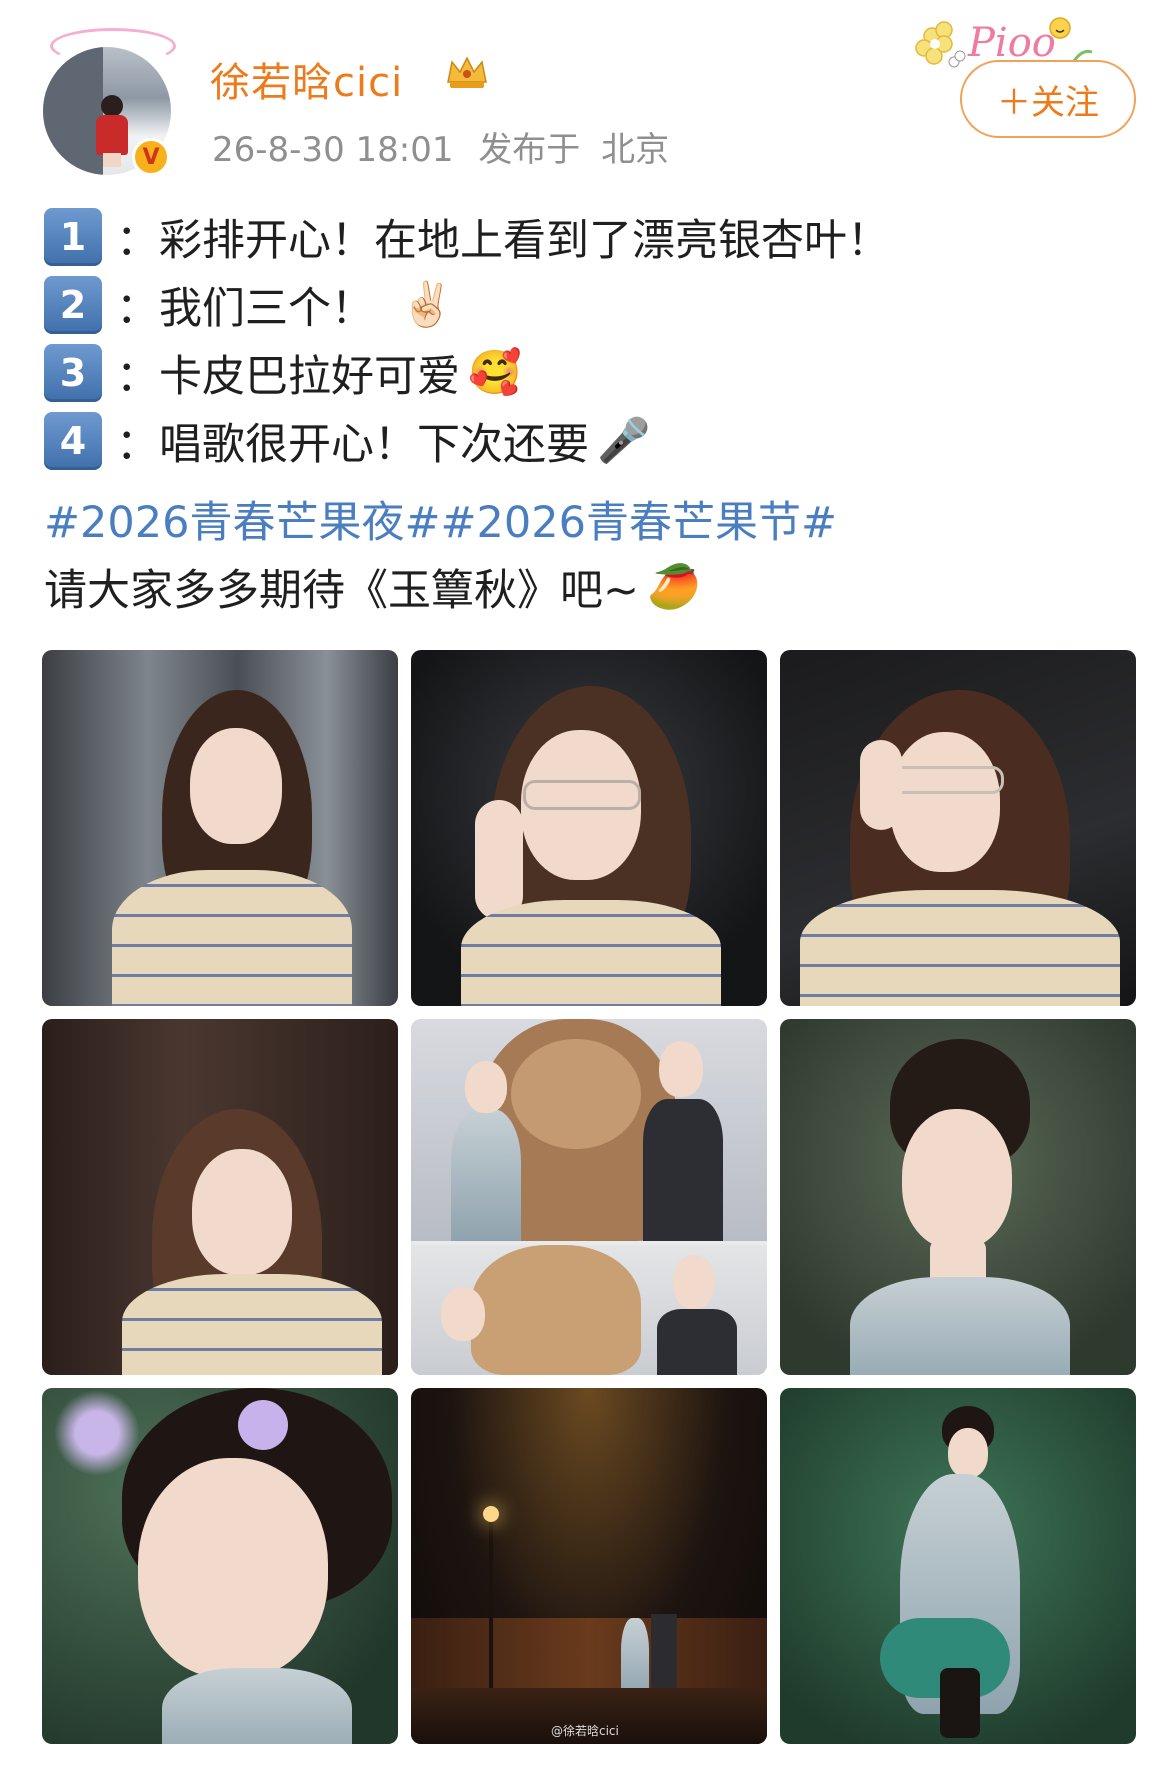  I want to click on follow-button: ＋关注, so click(1048, 99).